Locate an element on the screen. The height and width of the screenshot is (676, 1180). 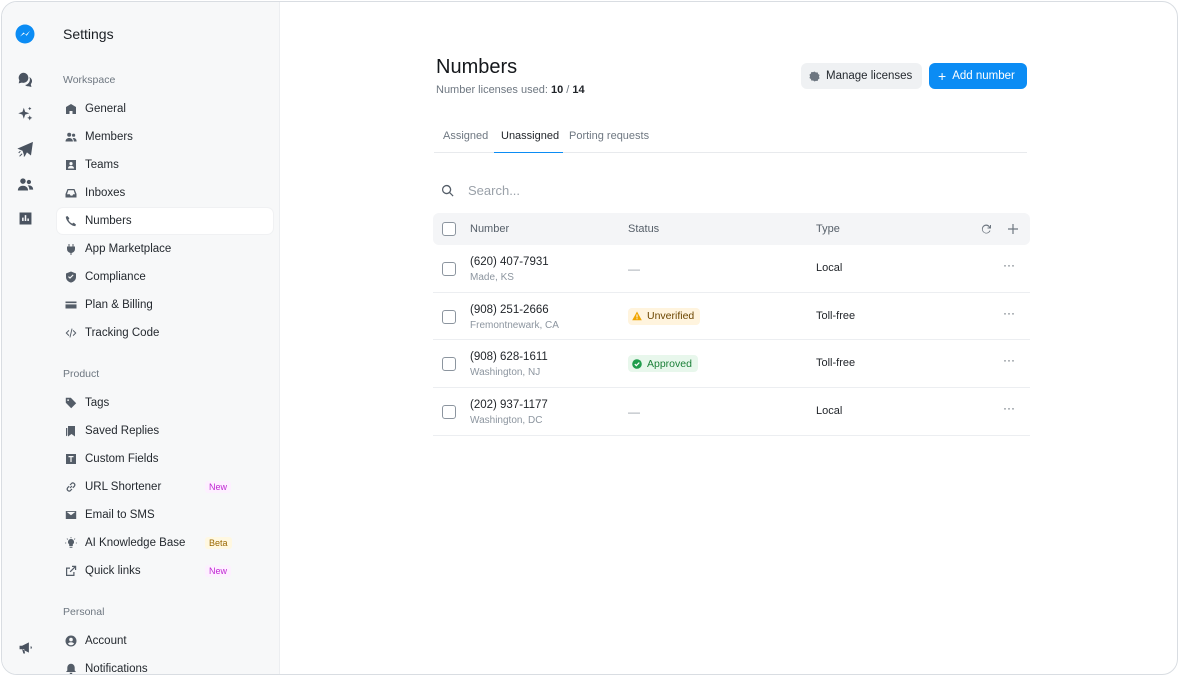
contacts-icon is located at coordinates (25, 184).